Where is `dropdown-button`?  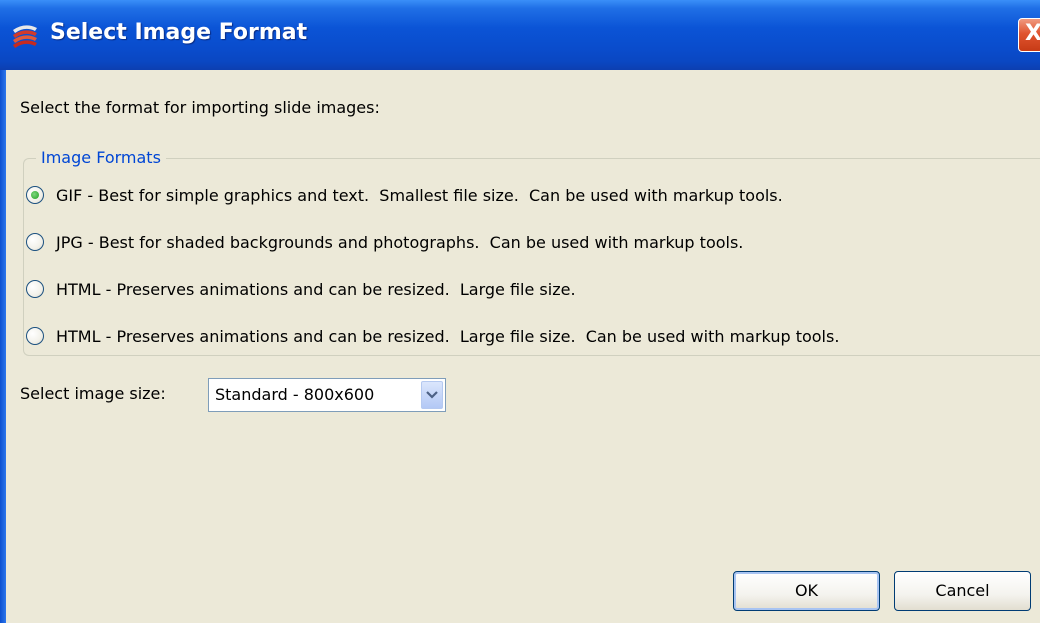 dropdown-button is located at coordinates (432, 395).